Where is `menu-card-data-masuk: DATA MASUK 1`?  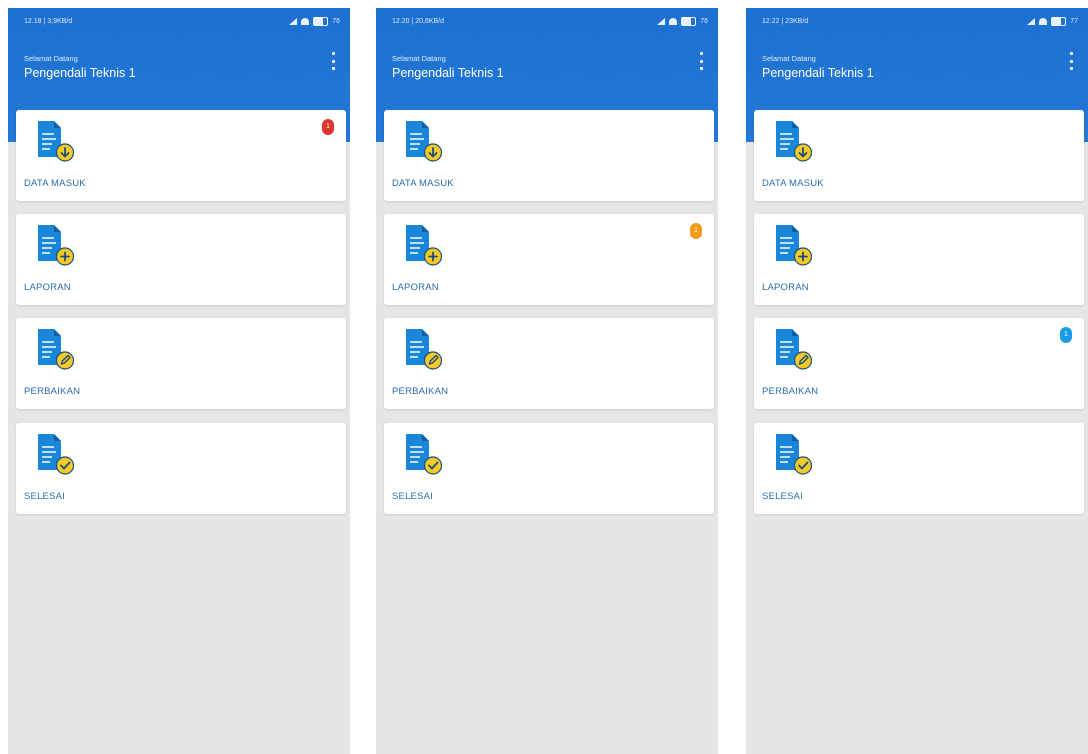
menu-card-data-masuk: DATA MASUK 1 is located at coordinates (181, 155).